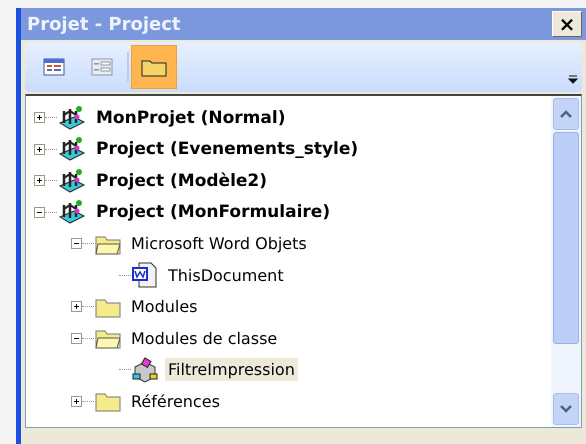 Image resolution: width=586 pixels, height=444 pixels. Describe the element at coordinates (190, 118) in the screenshot. I see `tree-item: MonProjet (Normal)` at that location.